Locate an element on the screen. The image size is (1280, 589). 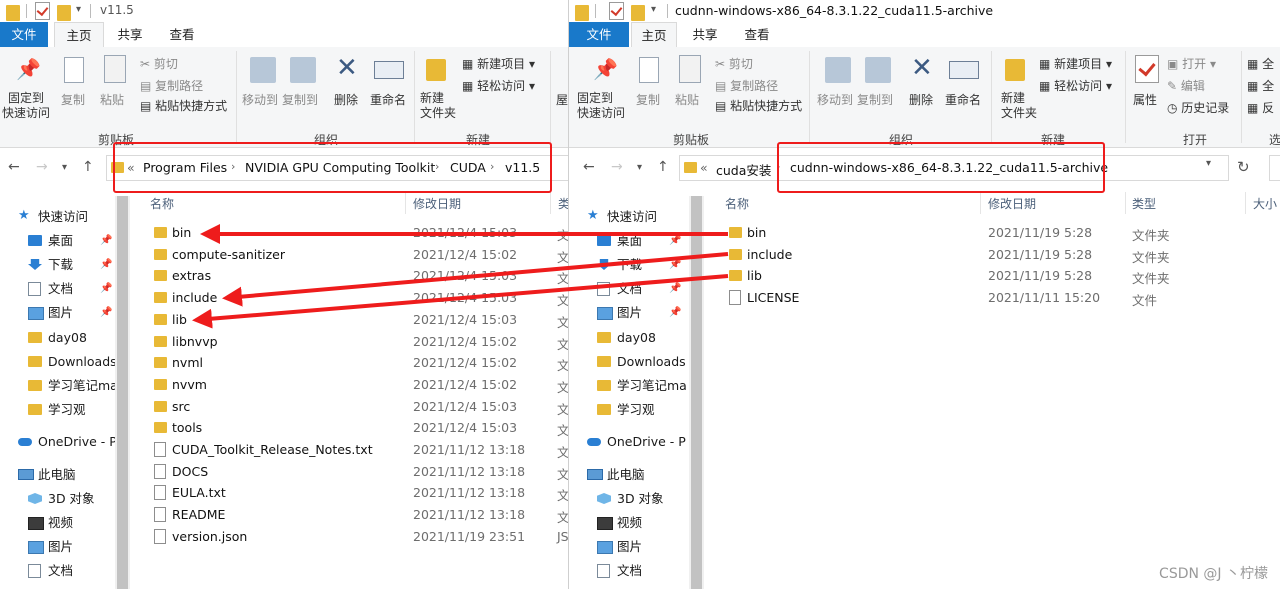
recent-dropdown-icon: ▾ is located at coordinates (64, 167).